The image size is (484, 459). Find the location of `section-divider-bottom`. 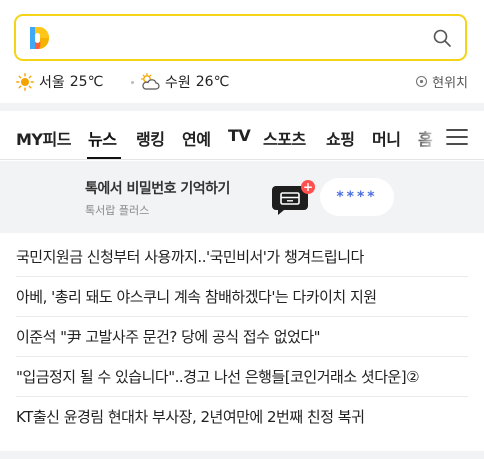

section-divider-bottom is located at coordinates (242, 455).